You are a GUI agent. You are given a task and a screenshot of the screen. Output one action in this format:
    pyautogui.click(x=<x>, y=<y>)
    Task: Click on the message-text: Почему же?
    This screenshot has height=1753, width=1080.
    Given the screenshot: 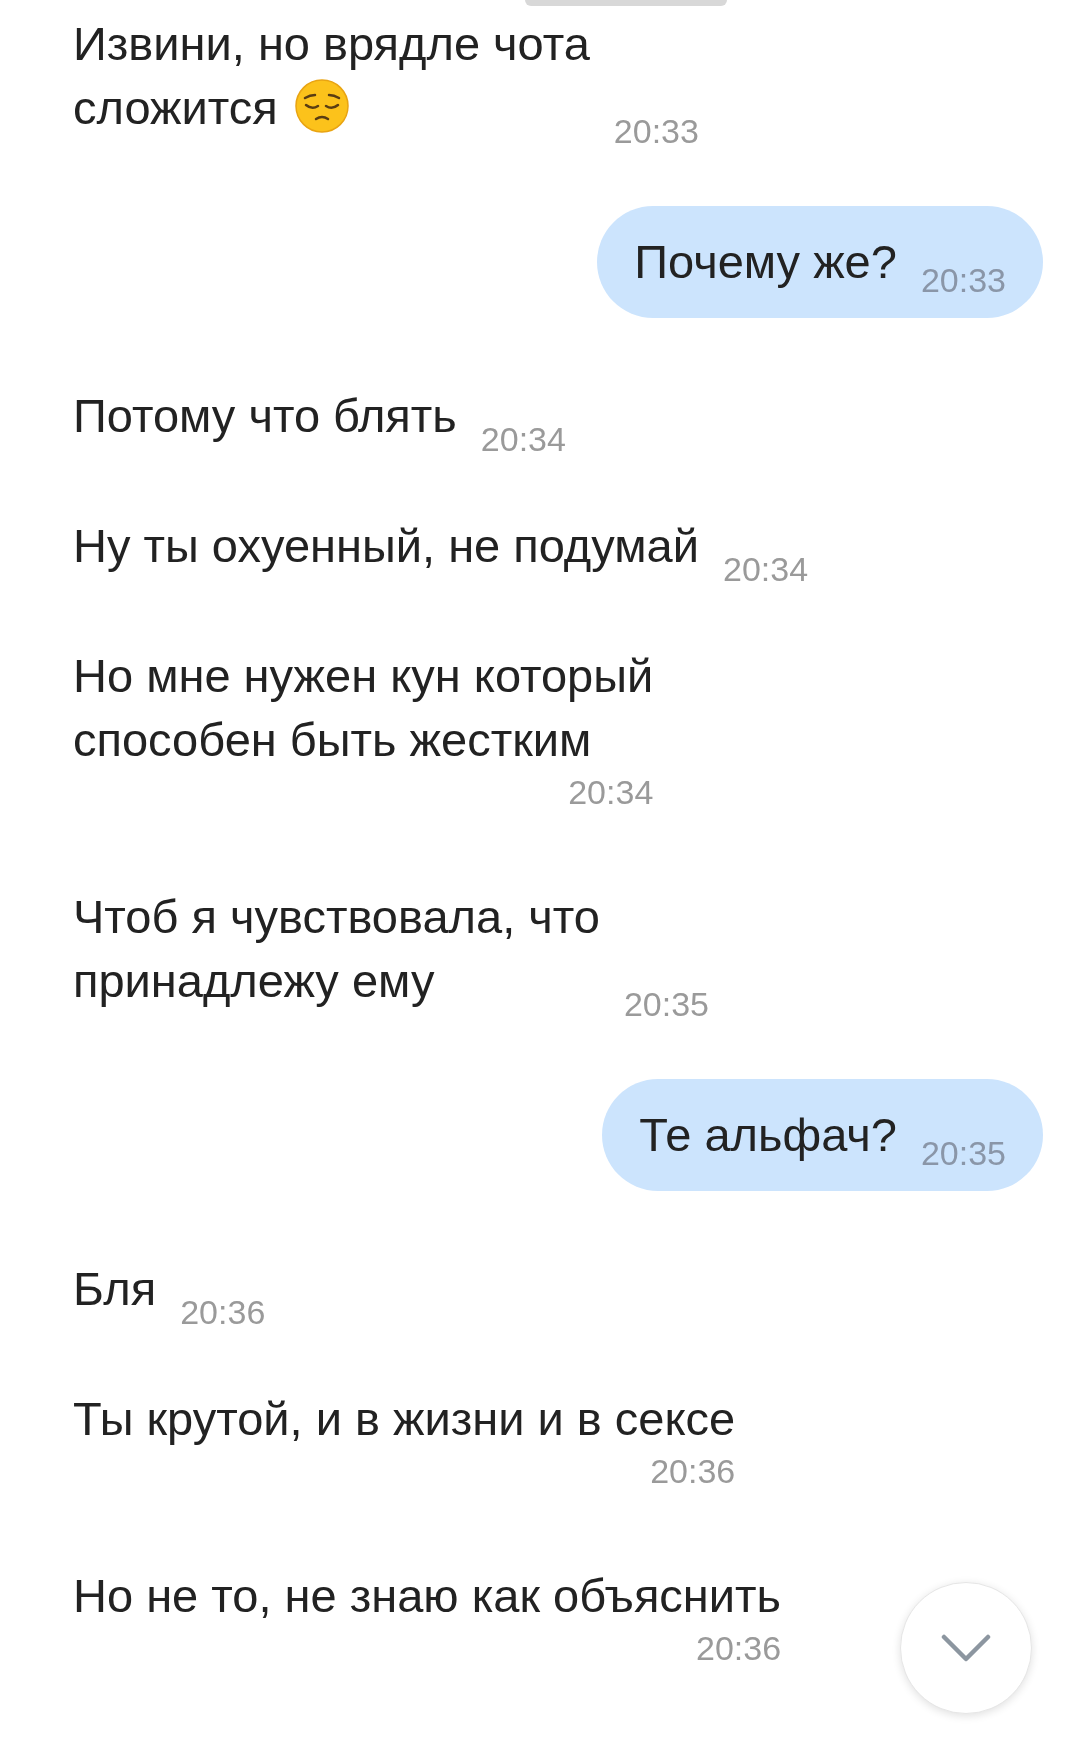 What is the action you would take?
    pyautogui.click(x=765, y=261)
    